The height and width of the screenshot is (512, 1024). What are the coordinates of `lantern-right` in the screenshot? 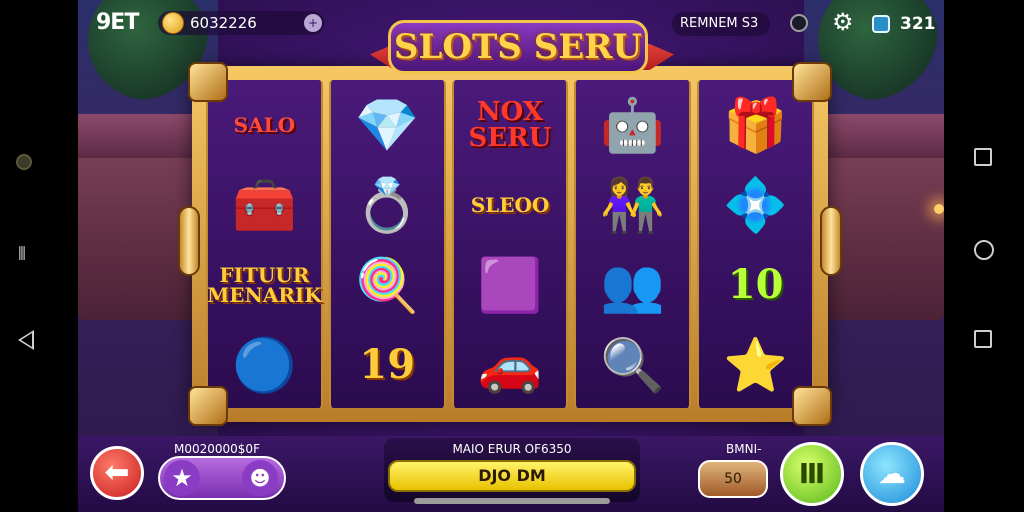 It's located at (939, 209).